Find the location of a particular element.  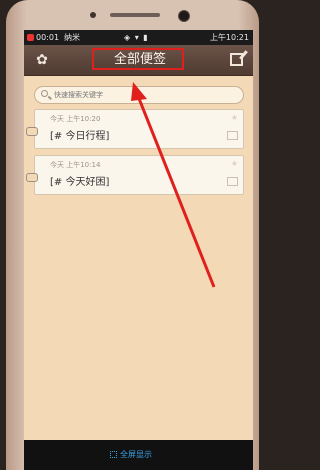

app-header: ✿ 全部便签 is located at coordinates (138, 60).